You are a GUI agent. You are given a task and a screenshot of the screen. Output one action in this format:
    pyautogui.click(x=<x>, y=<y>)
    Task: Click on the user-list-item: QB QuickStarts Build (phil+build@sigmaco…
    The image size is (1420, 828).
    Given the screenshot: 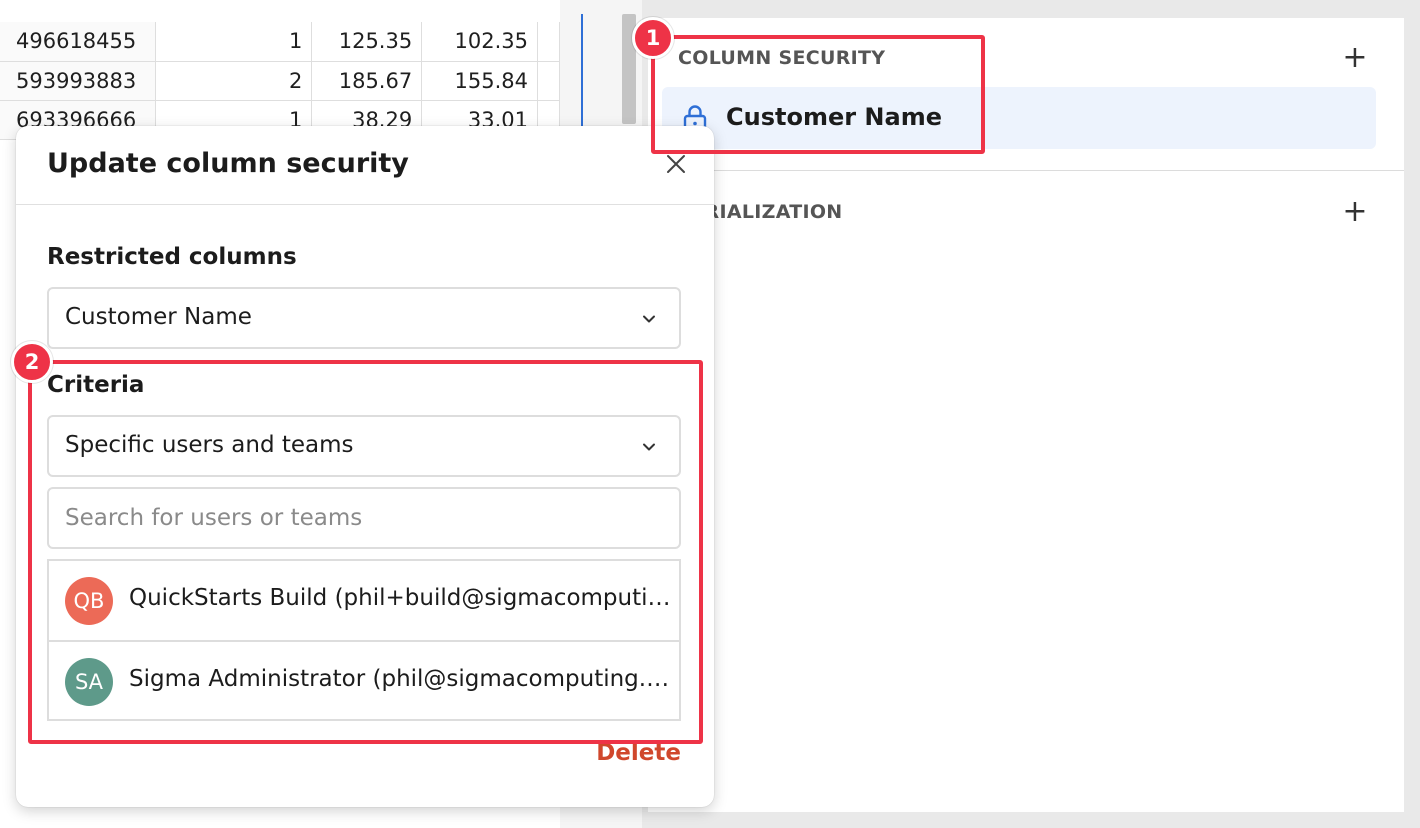 What is the action you would take?
    pyautogui.click(x=364, y=601)
    